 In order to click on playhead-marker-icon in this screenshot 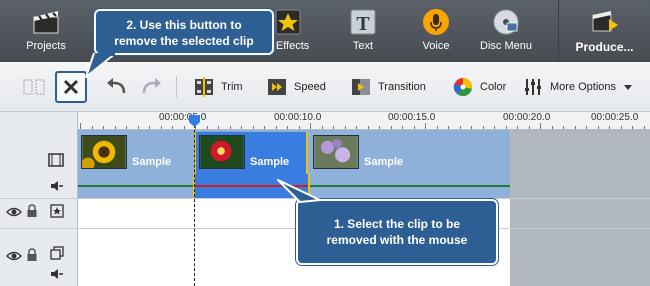, I will do `click(194, 121)`.